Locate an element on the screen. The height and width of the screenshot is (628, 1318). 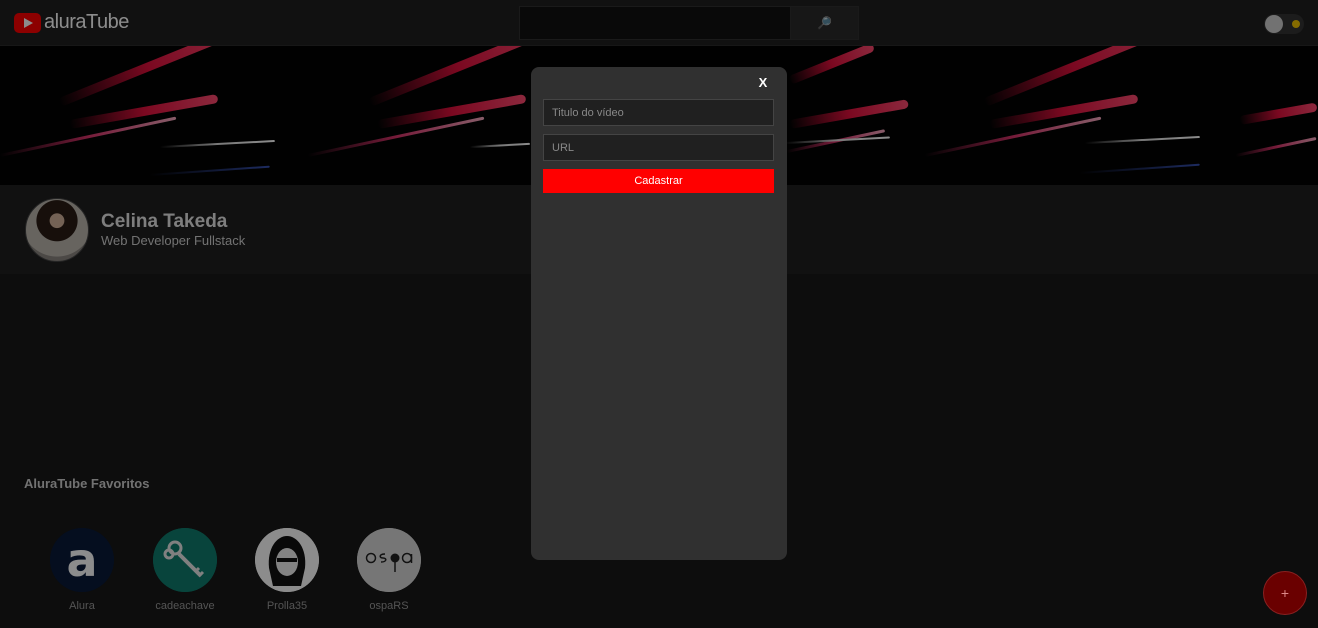
cadastrar-button: Cadastrar is located at coordinates (658, 181).